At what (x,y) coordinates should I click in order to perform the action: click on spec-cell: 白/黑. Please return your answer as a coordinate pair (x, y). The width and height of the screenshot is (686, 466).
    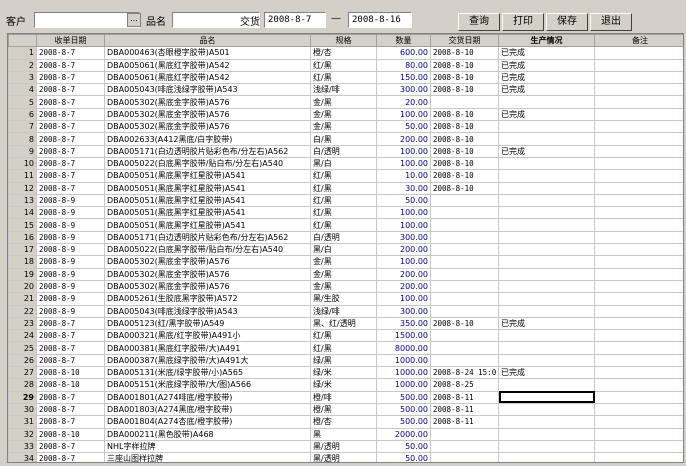
    Looking at the image, I should click on (343, 139).